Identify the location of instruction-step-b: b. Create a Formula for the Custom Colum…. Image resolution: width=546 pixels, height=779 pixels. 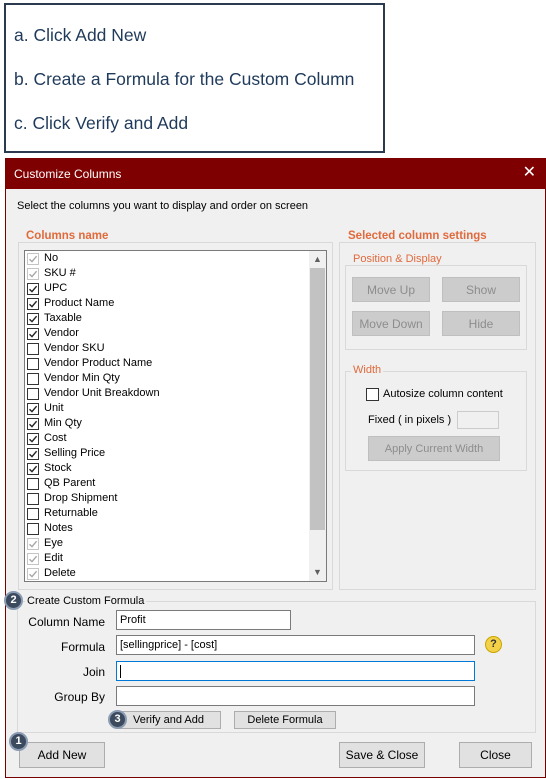
(184, 79).